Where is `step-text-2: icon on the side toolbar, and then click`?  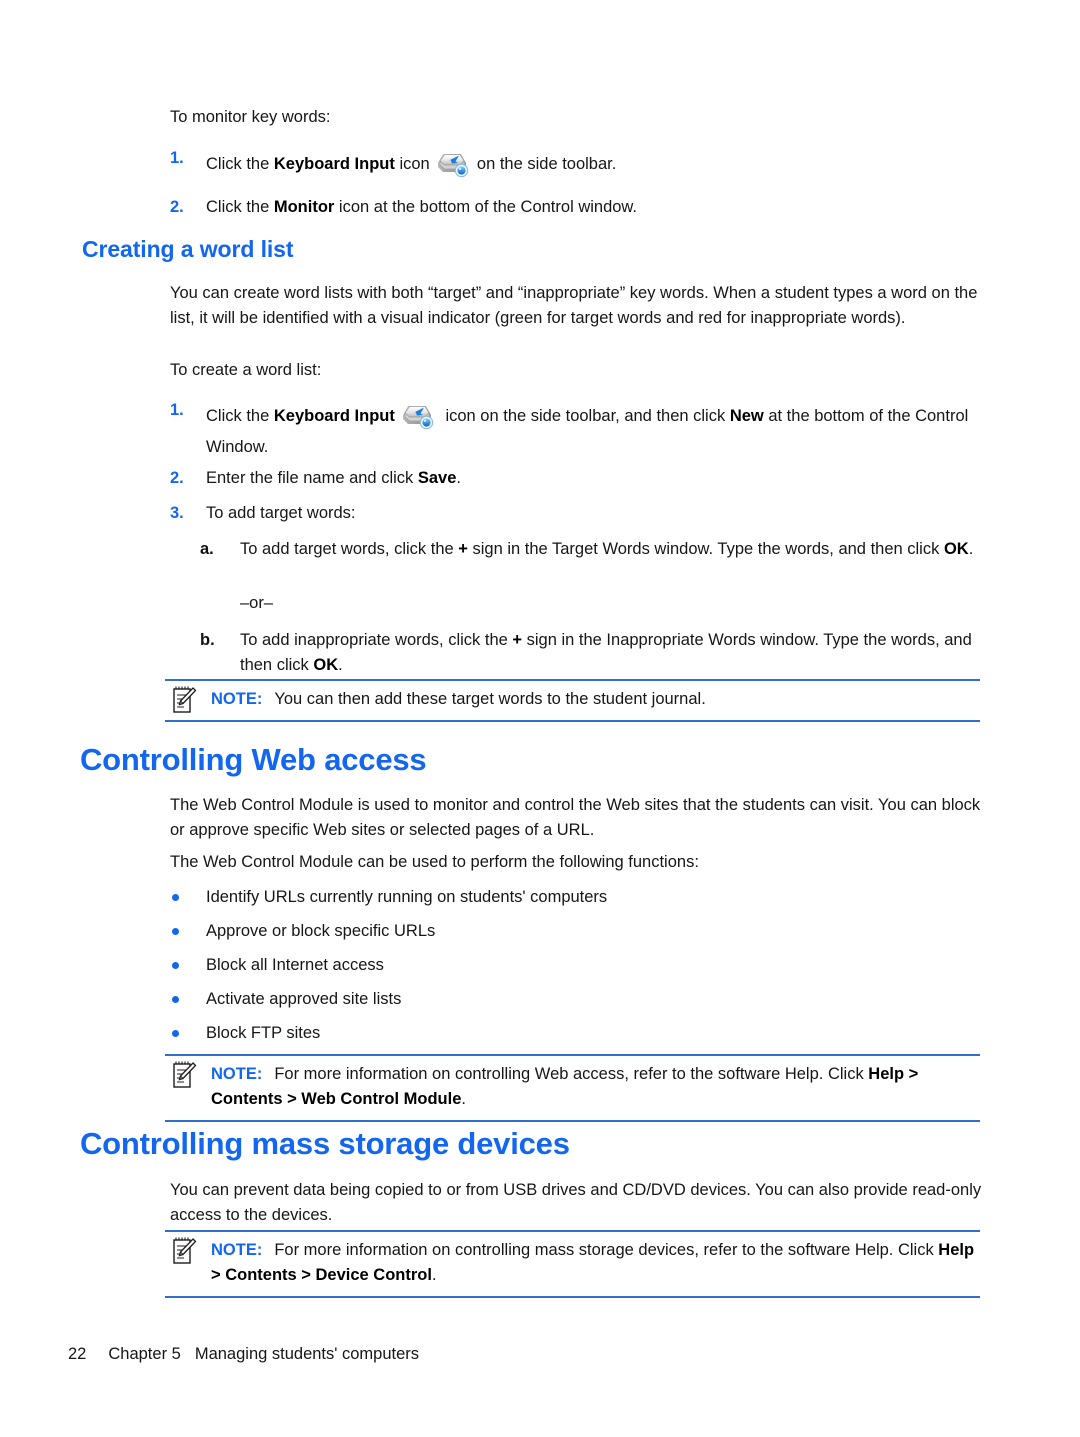
step-text-2: icon on the side toolbar, and then click is located at coordinates (585, 416).